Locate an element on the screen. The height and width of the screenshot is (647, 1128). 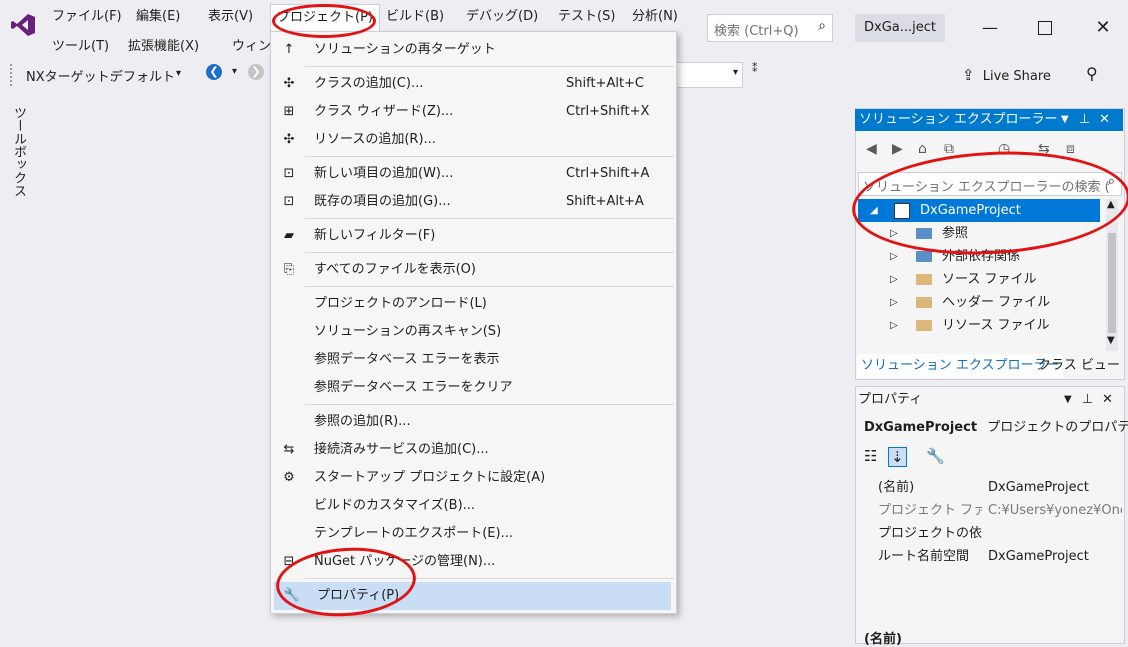
sync-icon: ⇆ is located at coordinates (1044, 149).